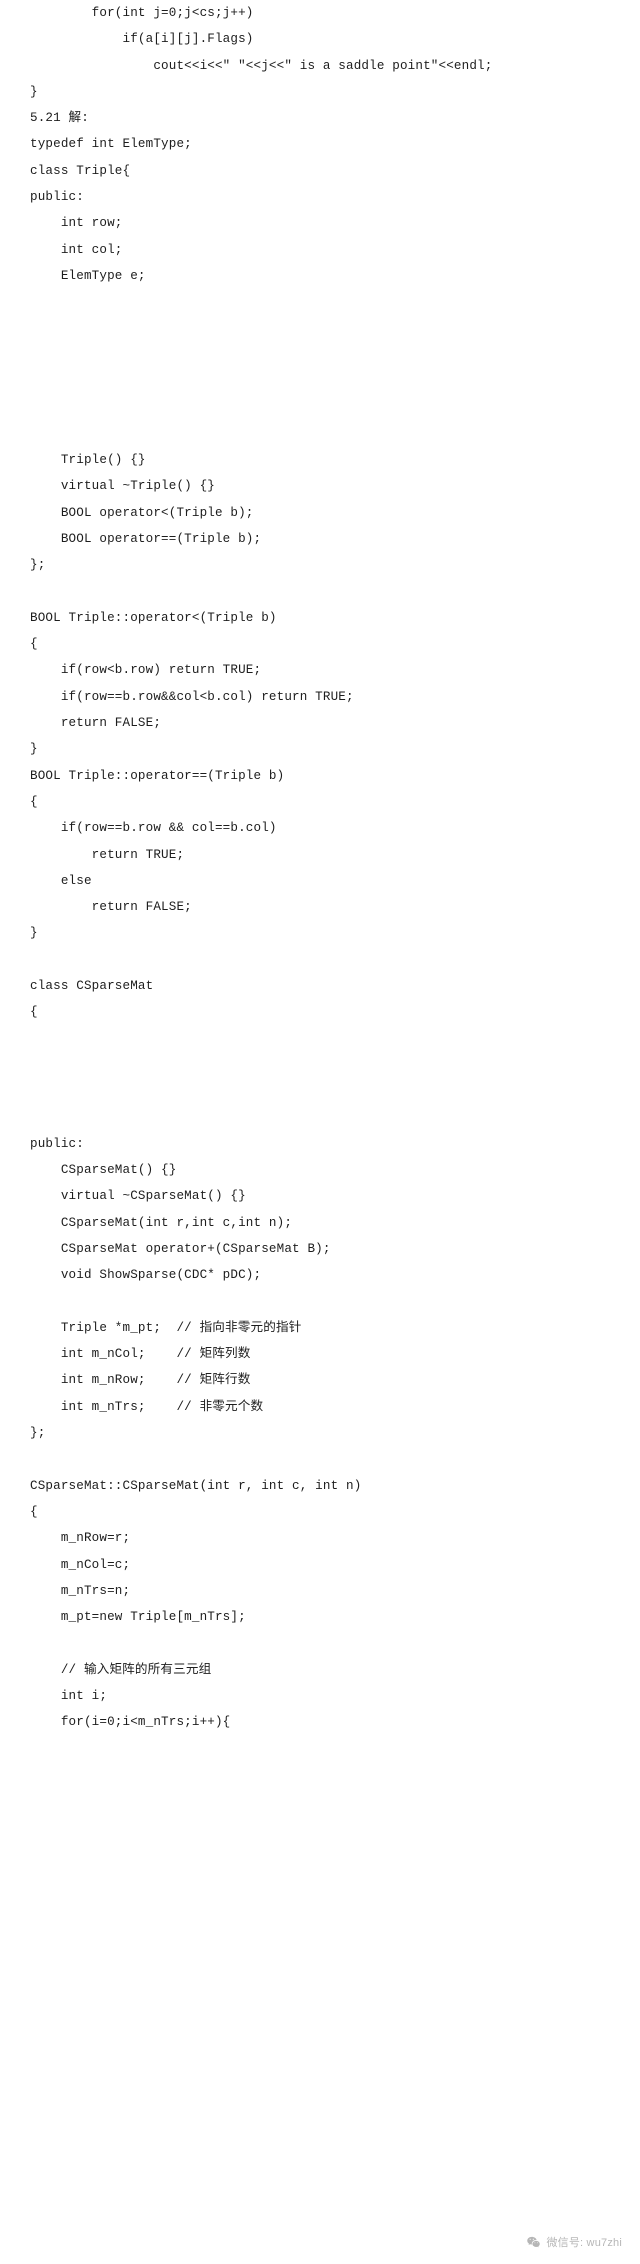  What do you see at coordinates (534, 2241) in the screenshot?
I see `wechat-icon` at bounding box center [534, 2241].